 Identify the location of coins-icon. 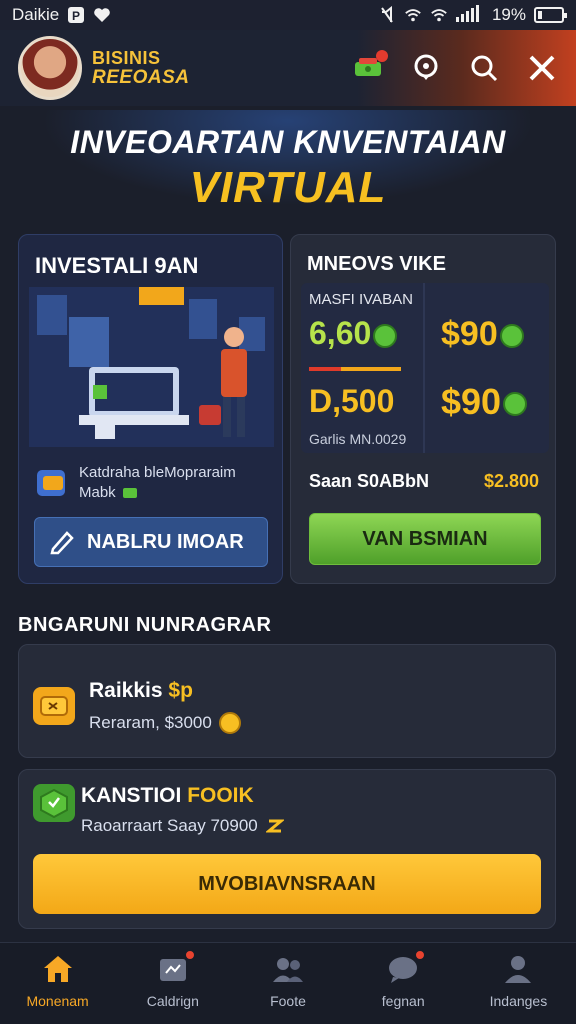
(229, 723).